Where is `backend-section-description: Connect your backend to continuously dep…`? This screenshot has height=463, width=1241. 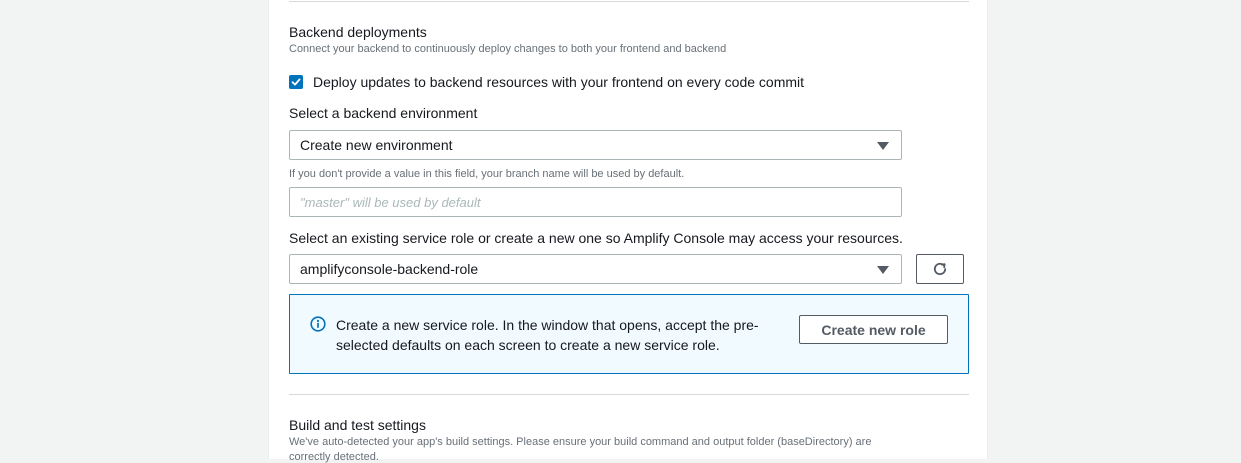 backend-section-description: Connect your backend to continuously dep… is located at coordinates (508, 49).